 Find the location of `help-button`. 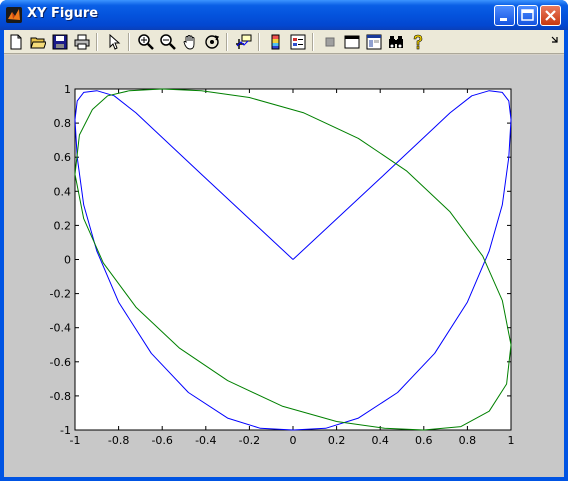

help-button is located at coordinates (418, 42).